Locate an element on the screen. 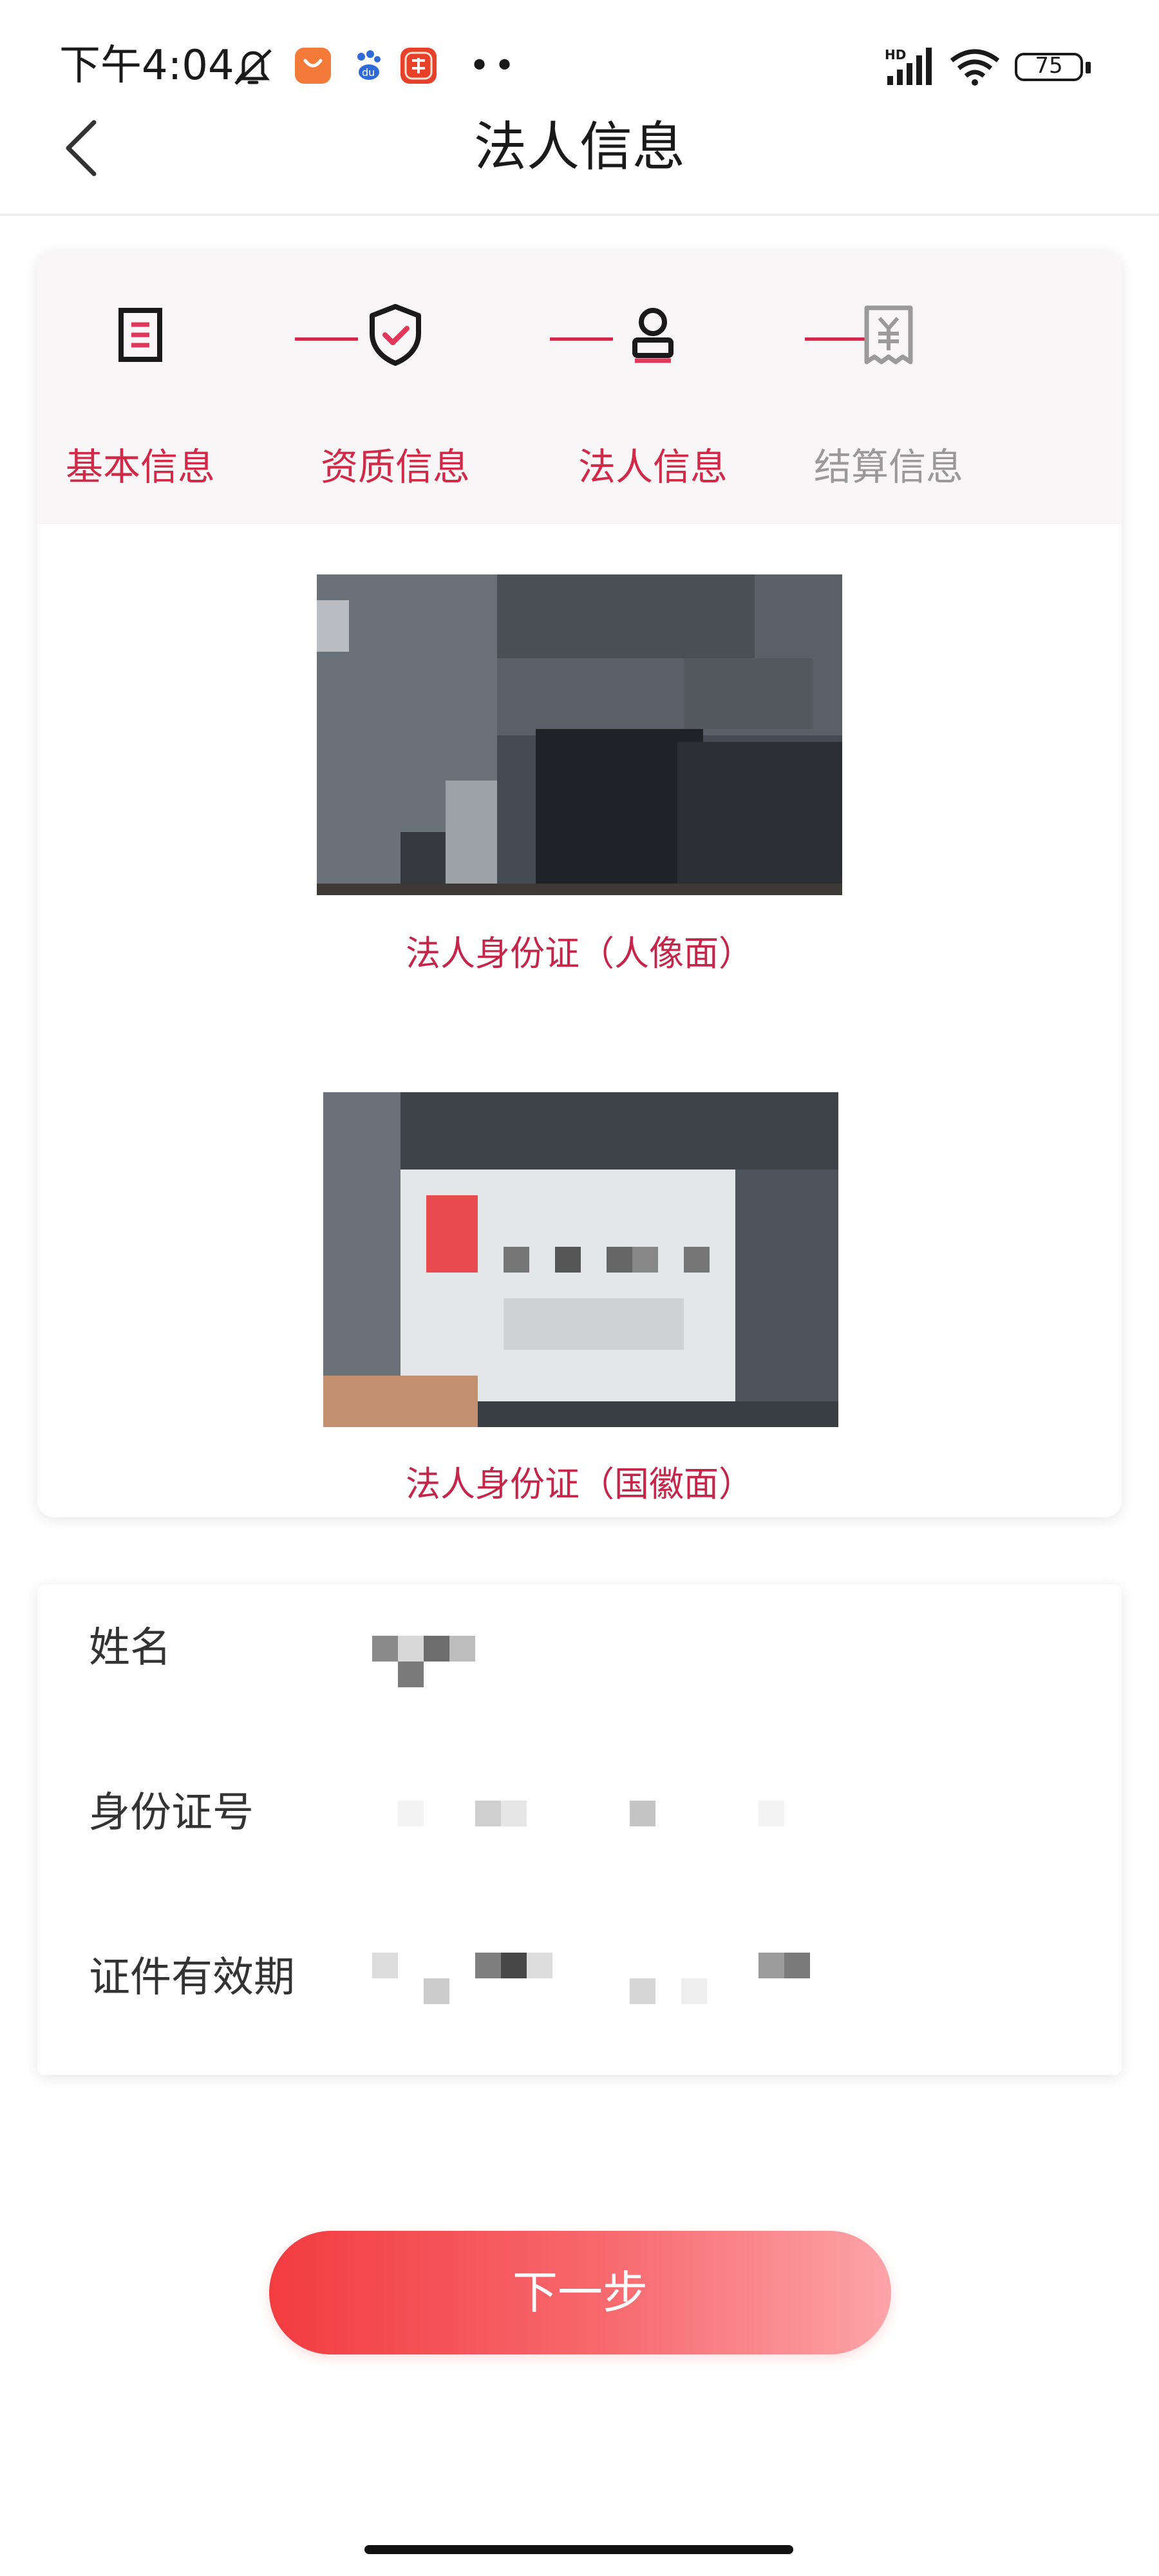 The image size is (1159, 2576). step-label: 资质信息 is located at coordinates (395, 467).